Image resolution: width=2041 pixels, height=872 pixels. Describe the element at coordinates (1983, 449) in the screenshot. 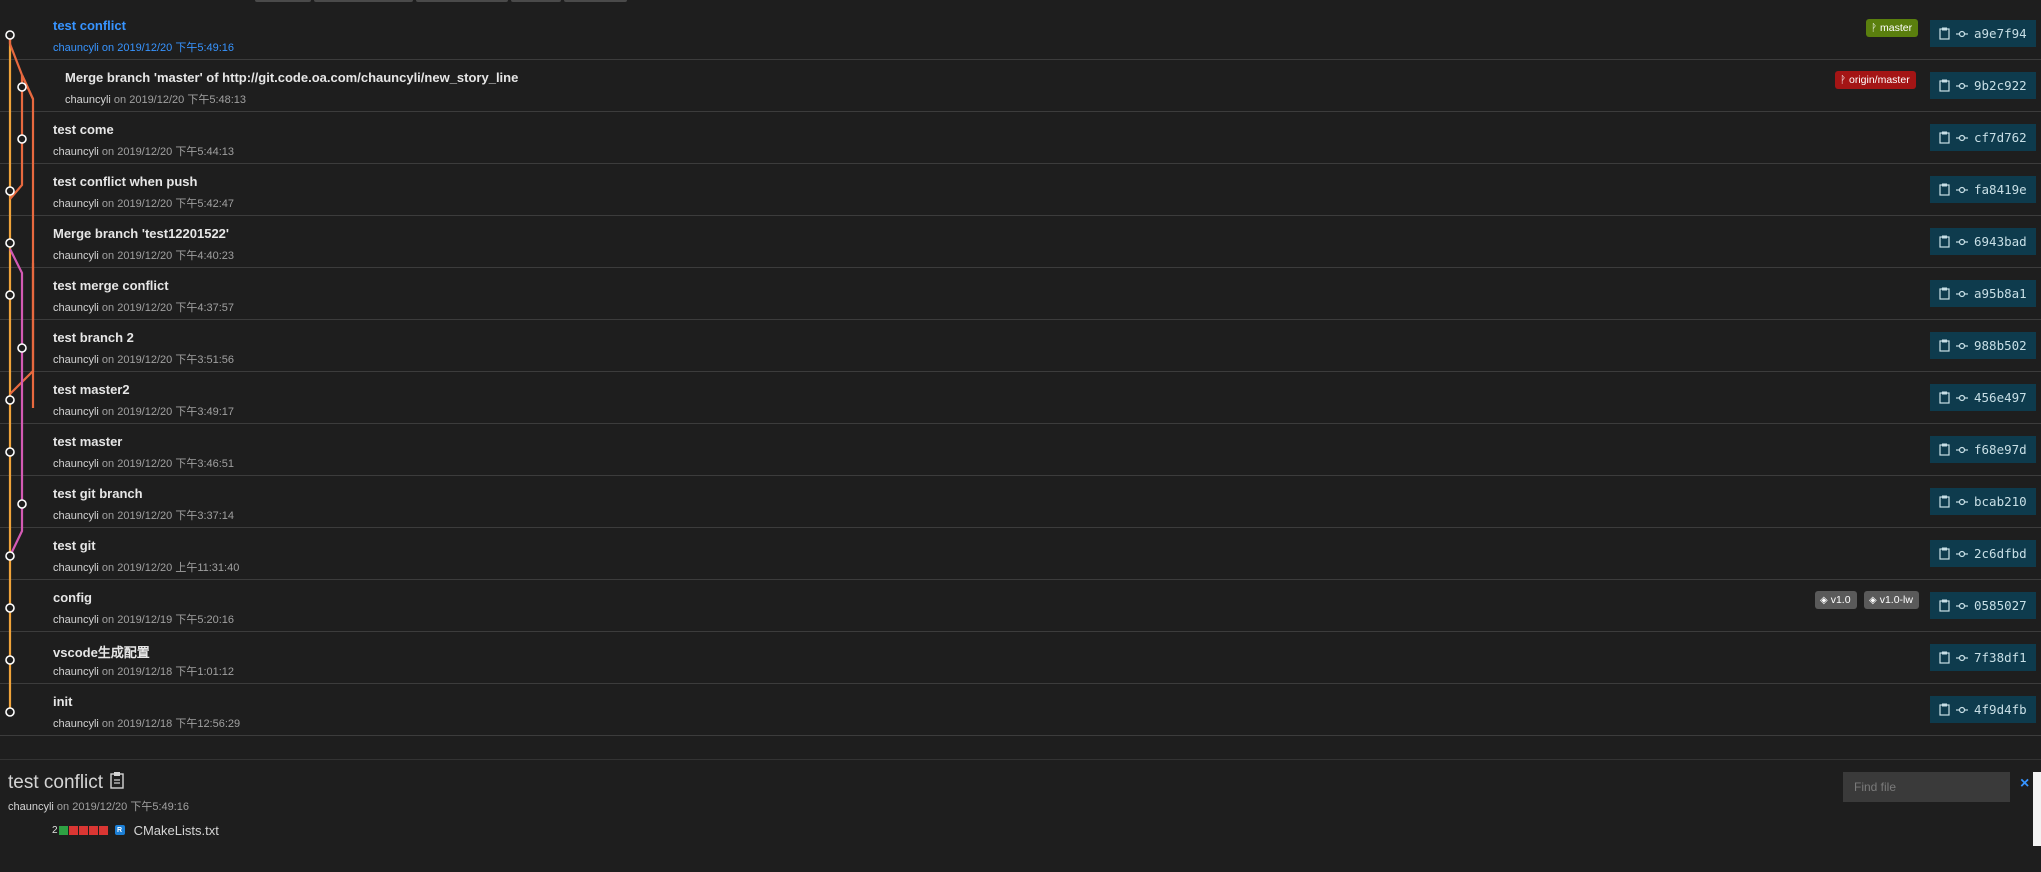

I see `commit-hash-button: f68e97d` at that location.